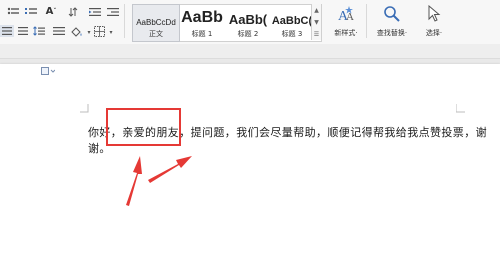 This screenshot has width=500, height=275. Describe the element at coordinates (202, 17) in the screenshot. I see `style-preview-text: AaBb` at that location.